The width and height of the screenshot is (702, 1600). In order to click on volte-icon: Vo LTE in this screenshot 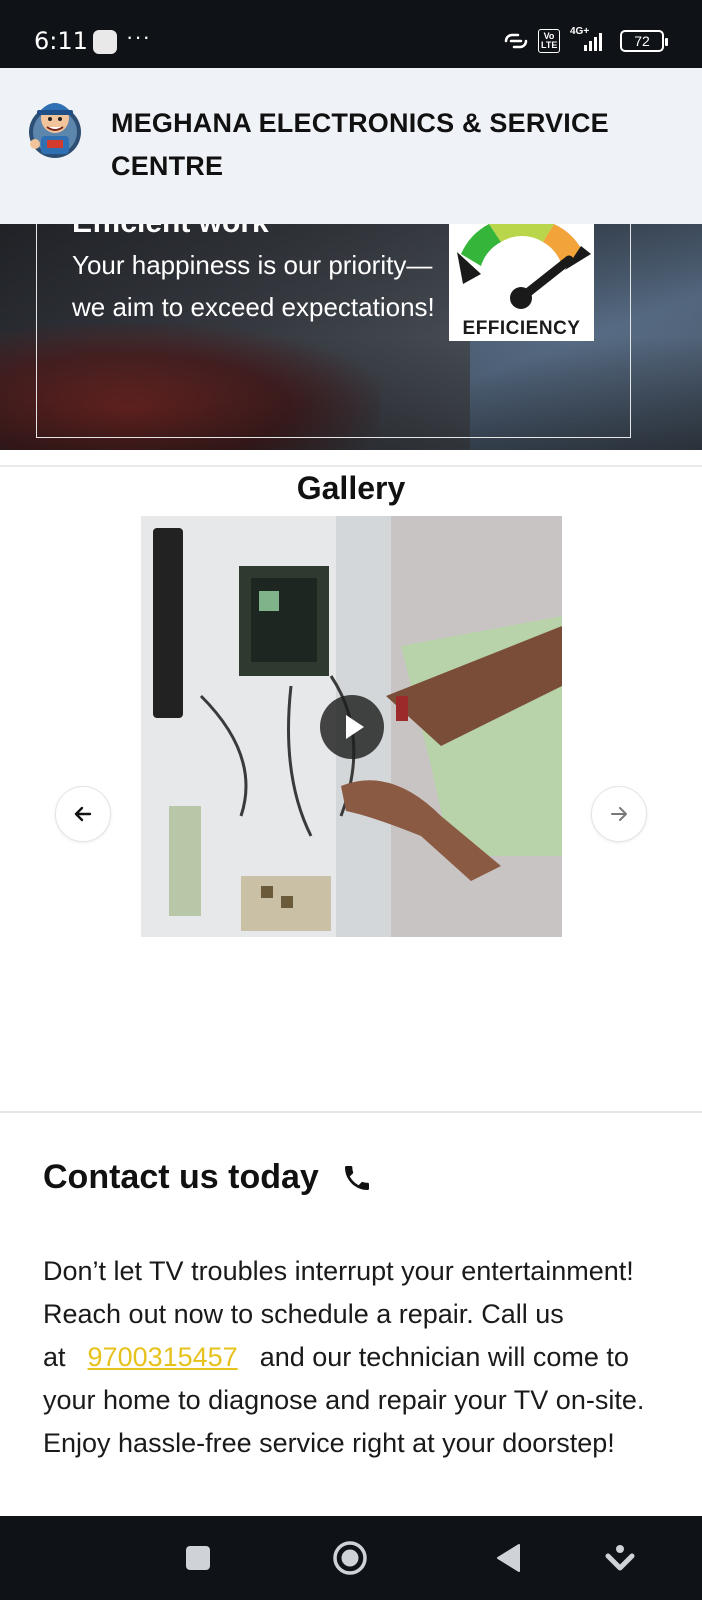, I will do `click(549, 41)`.